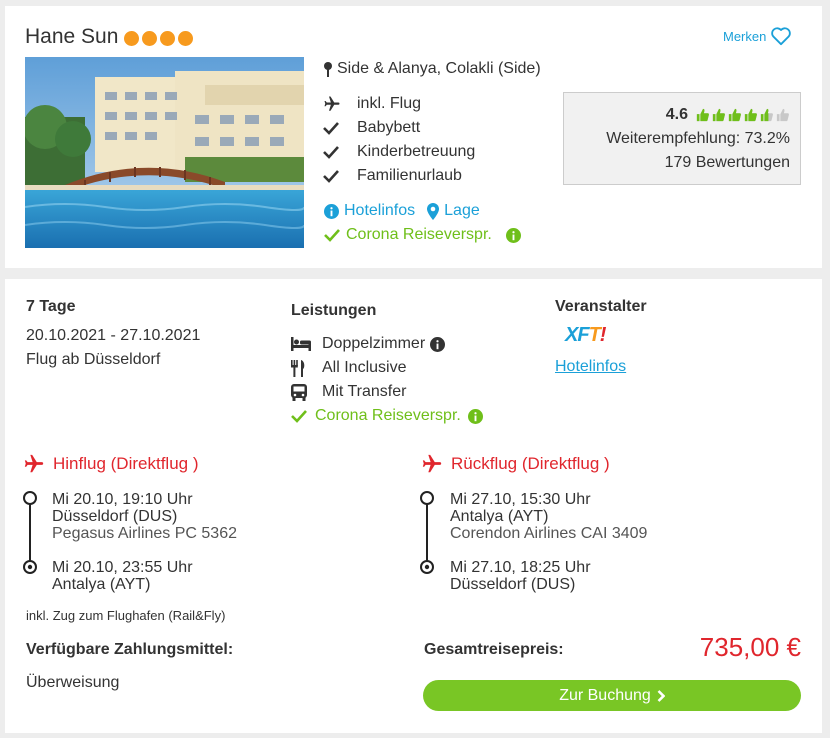 Image resolution: width=830 pixels, height=738 pixels. What do you see at coordinates (590, 367) in the screenshot?
I see `veranstalter-hotelinfos-link: Hotelinfos` at bounding box center [590, 367].